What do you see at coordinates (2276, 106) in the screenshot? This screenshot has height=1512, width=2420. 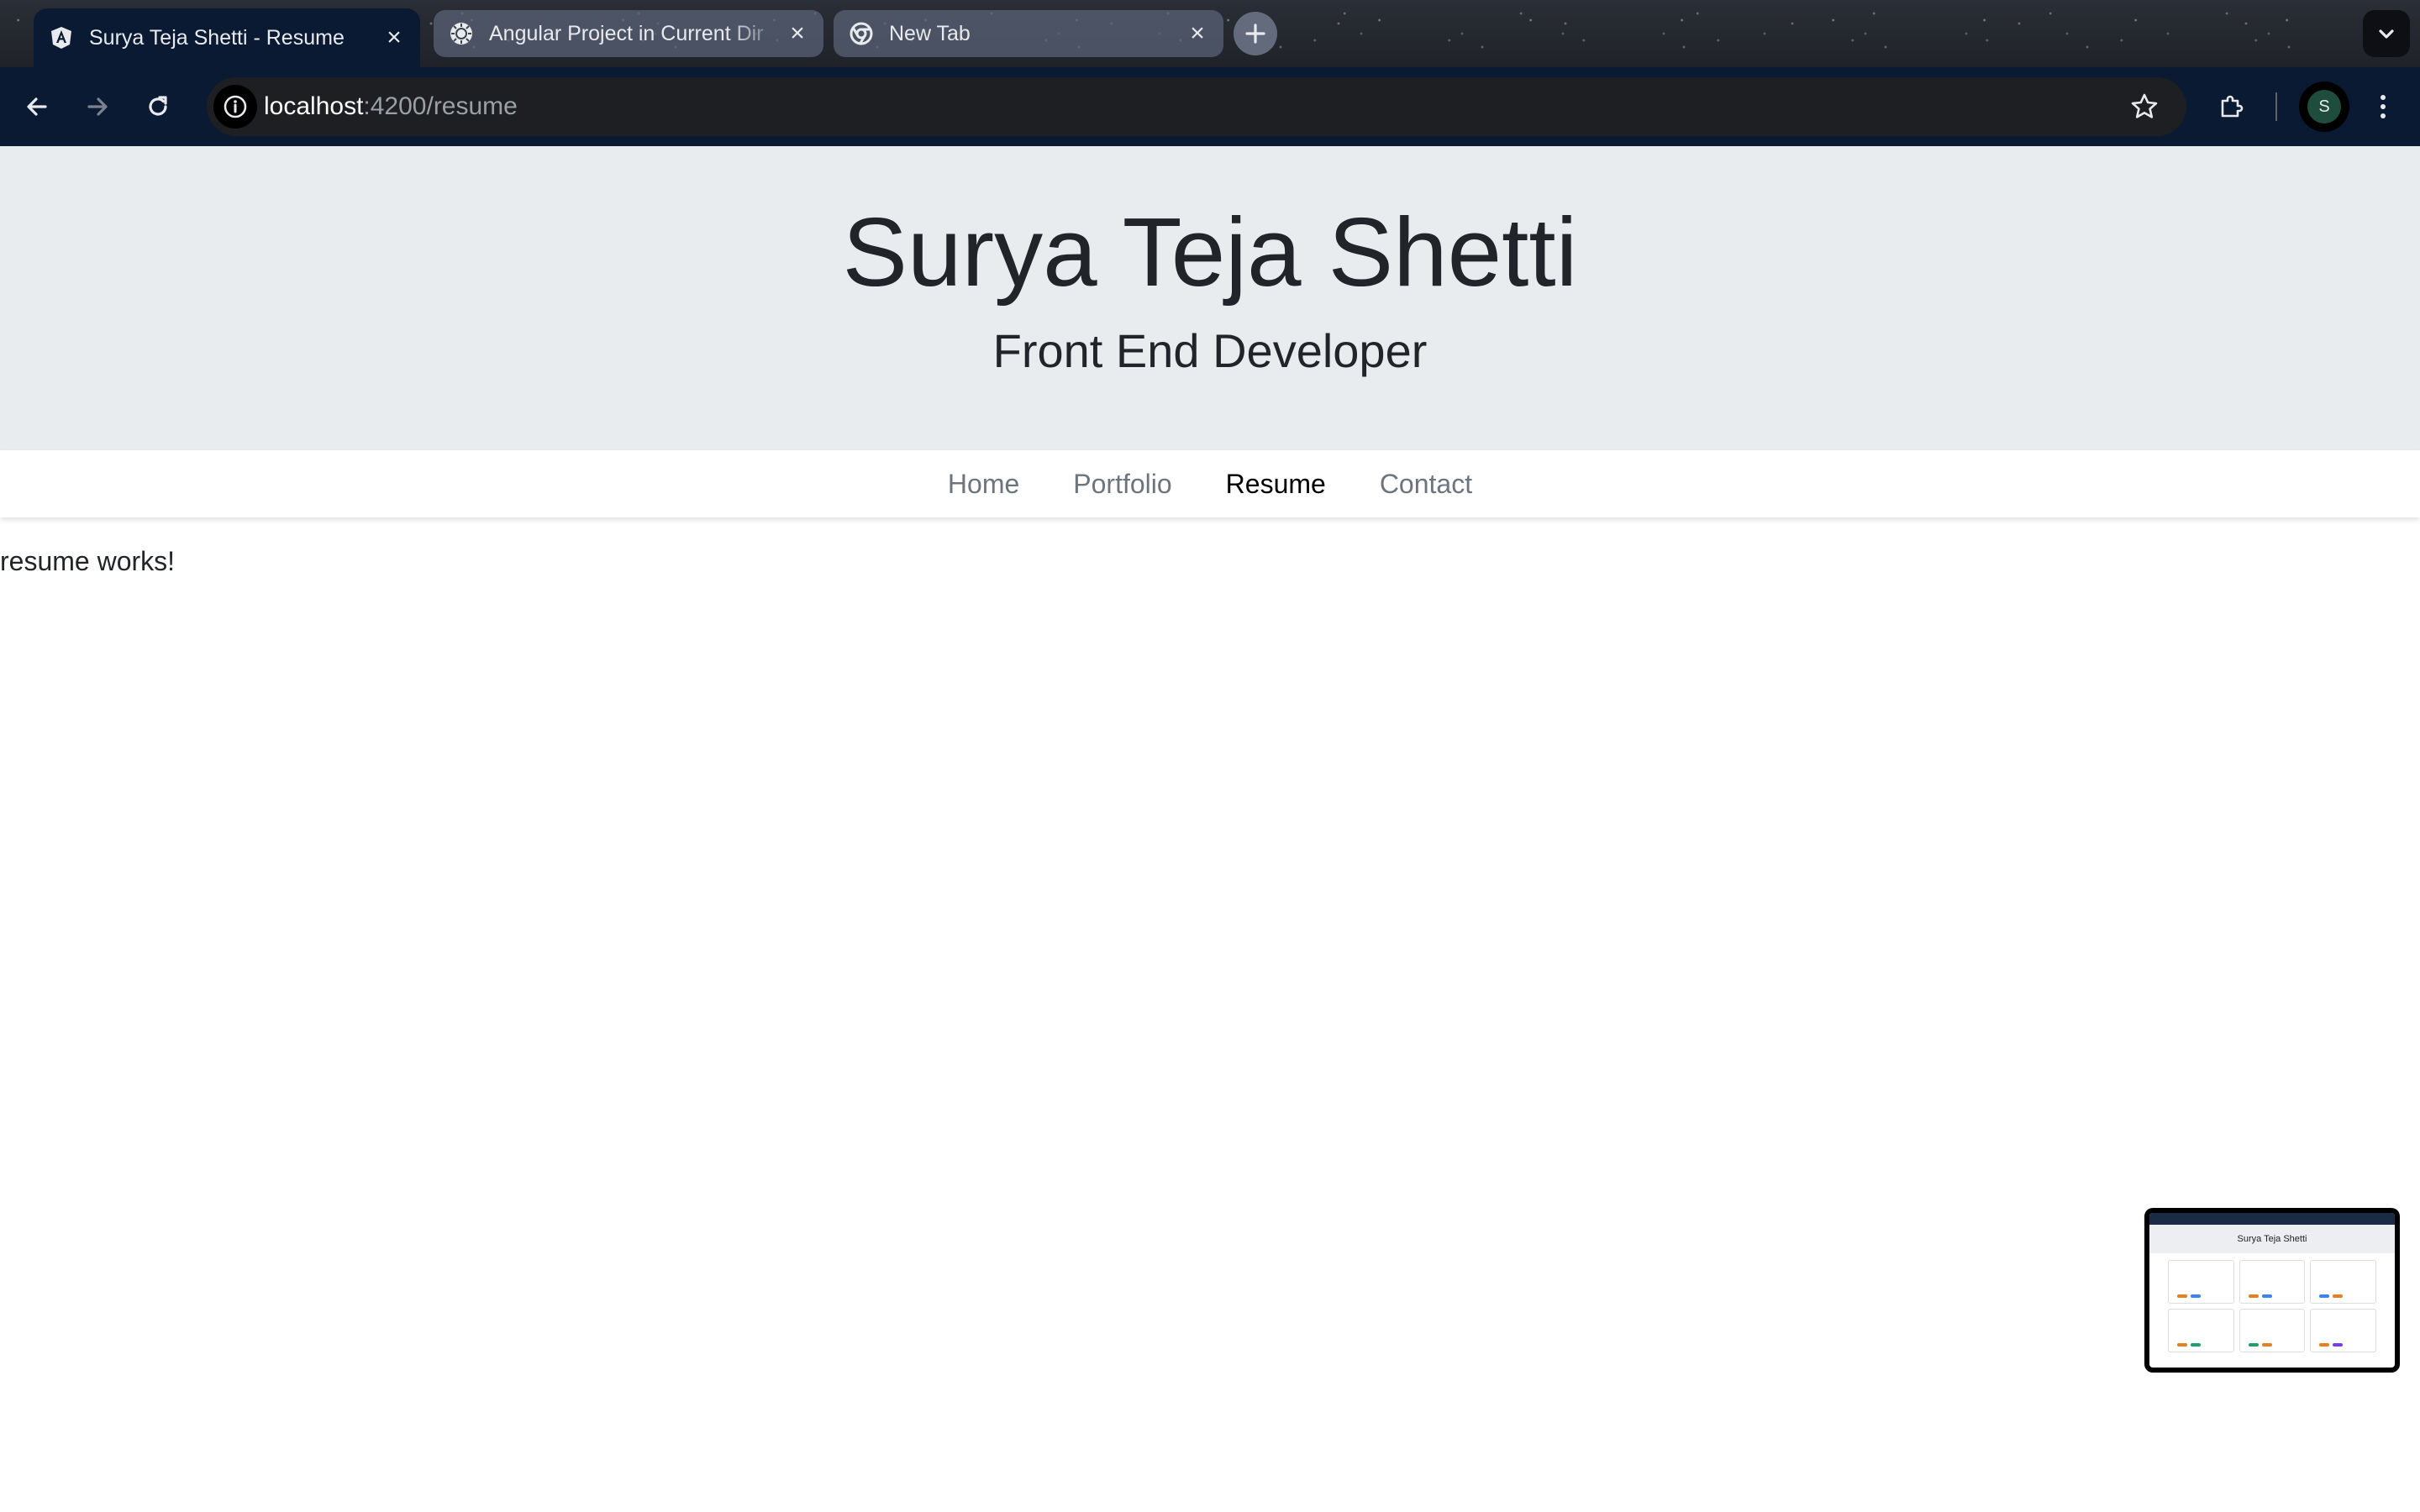 I see `toolbar-divider` at bounding box center [2276, 106].